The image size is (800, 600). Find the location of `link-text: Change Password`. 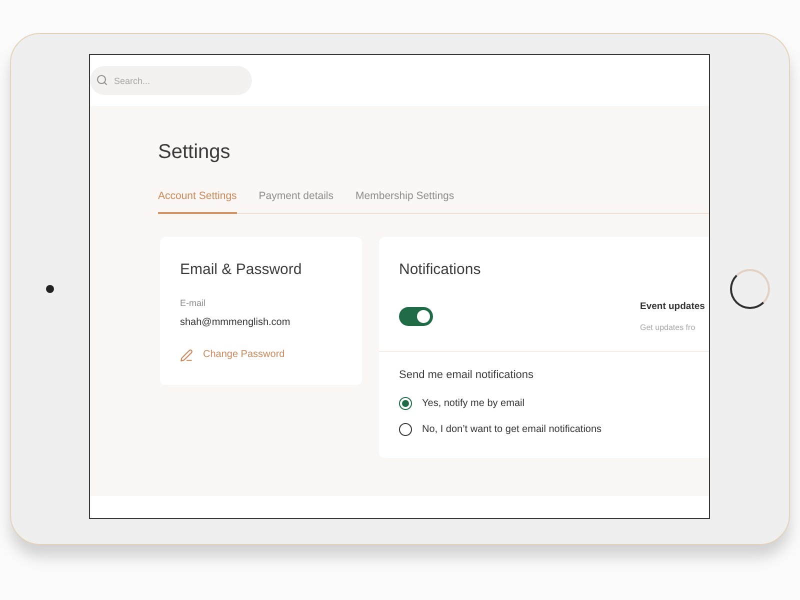

link-text: Change Password is located at coordinates (244, 355).